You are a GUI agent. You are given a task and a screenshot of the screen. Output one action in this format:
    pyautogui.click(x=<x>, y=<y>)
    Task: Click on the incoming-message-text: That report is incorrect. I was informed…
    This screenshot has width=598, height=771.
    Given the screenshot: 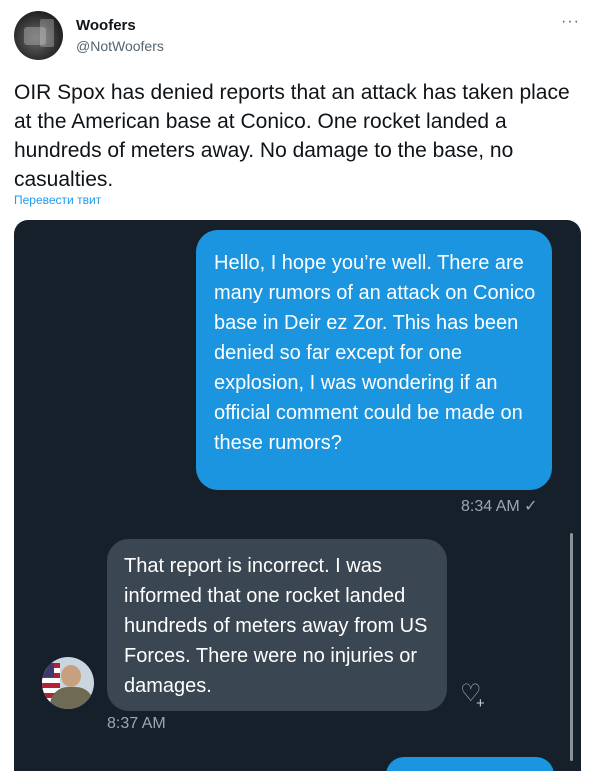 What is the action you would take?
    pyautogui.click(x=276, y=626)
    